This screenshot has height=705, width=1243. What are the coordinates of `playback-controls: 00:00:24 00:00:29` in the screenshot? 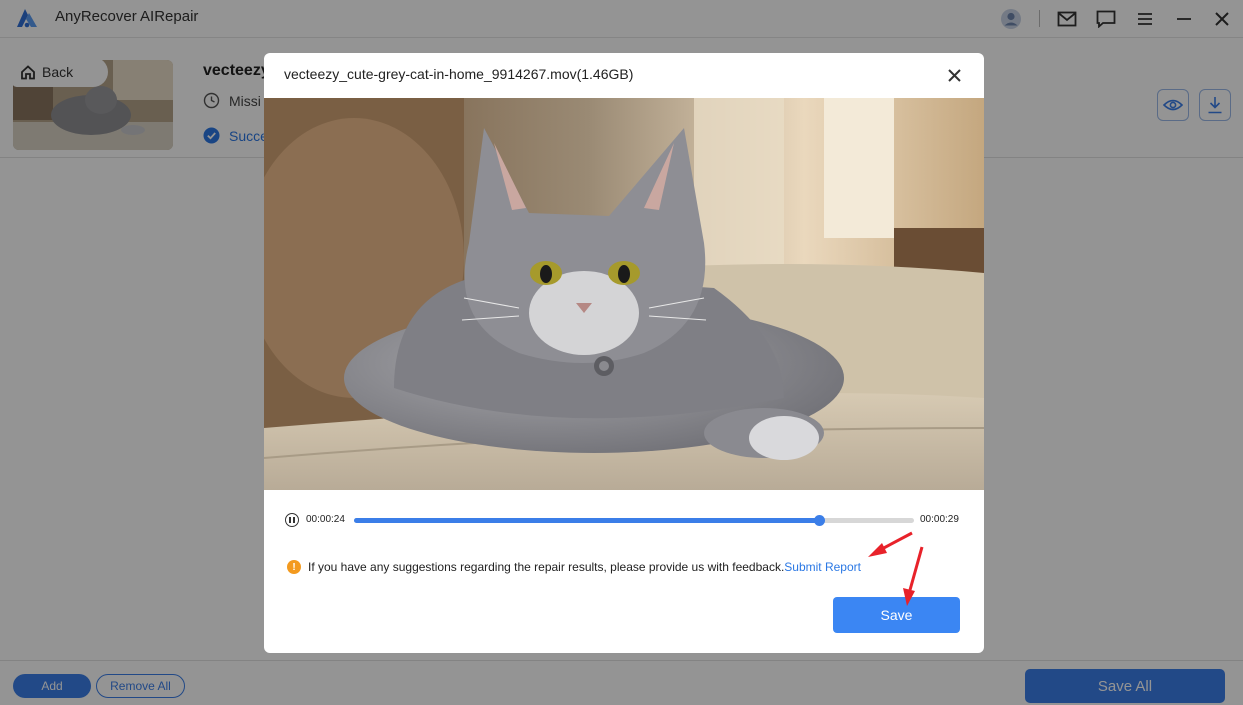 It's located at (624, 520).